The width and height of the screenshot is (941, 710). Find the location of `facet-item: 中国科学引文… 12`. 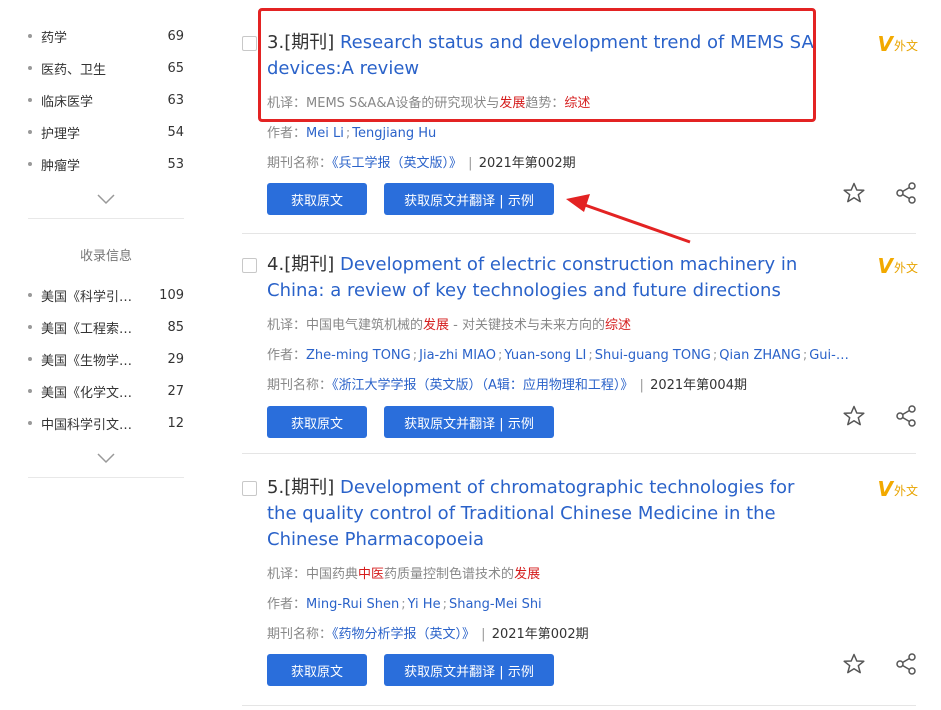

facet-item: 中国科学引文… 12 is located at coordinates (106, 423).